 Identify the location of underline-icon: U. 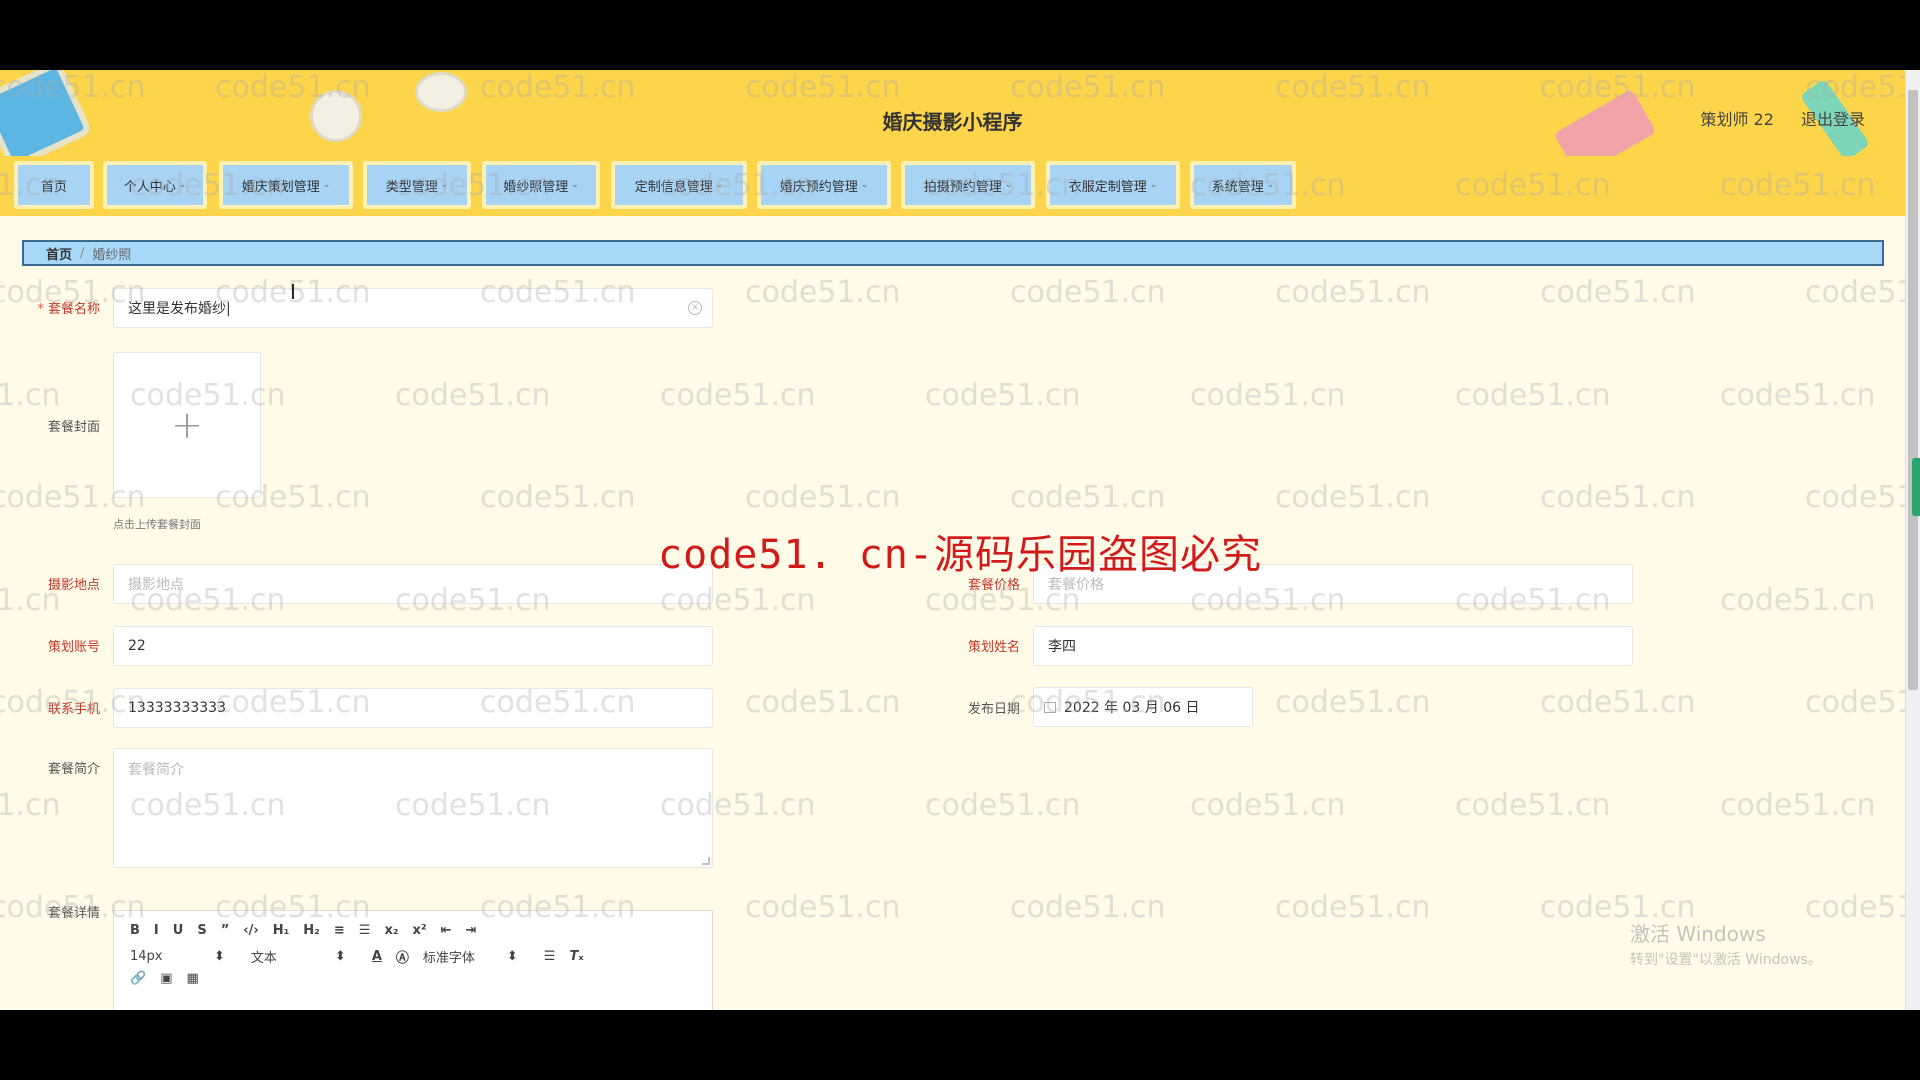
(178, 930).